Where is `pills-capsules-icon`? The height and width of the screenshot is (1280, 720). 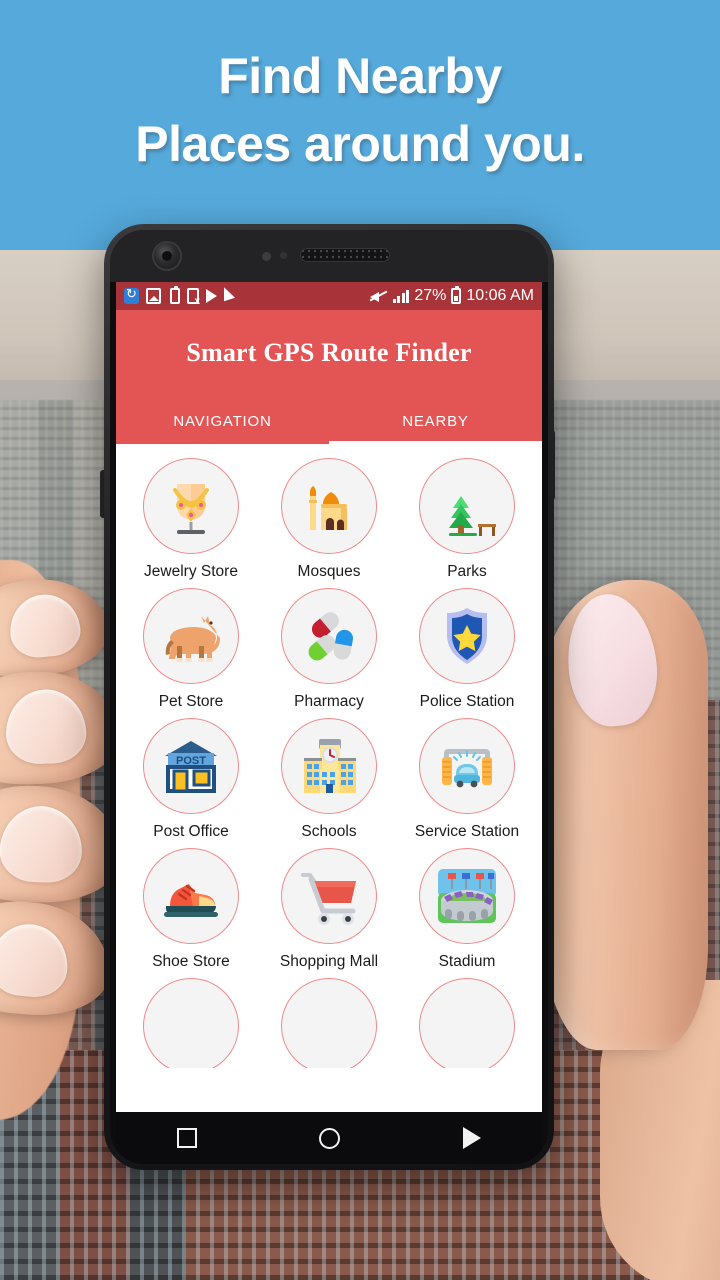 pills-capsules-icon is located at coordinates (330, 636).